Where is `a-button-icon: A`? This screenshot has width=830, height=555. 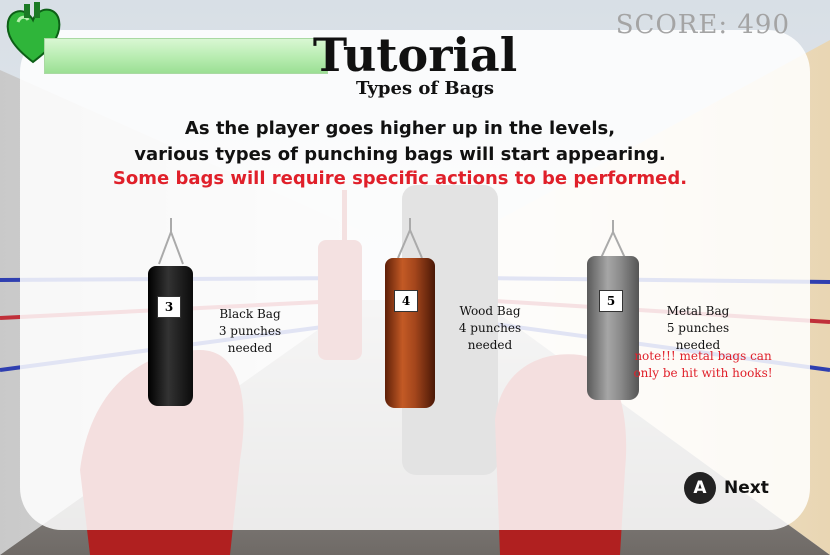 a-button-icon: A is located at coordinates (700, 488).